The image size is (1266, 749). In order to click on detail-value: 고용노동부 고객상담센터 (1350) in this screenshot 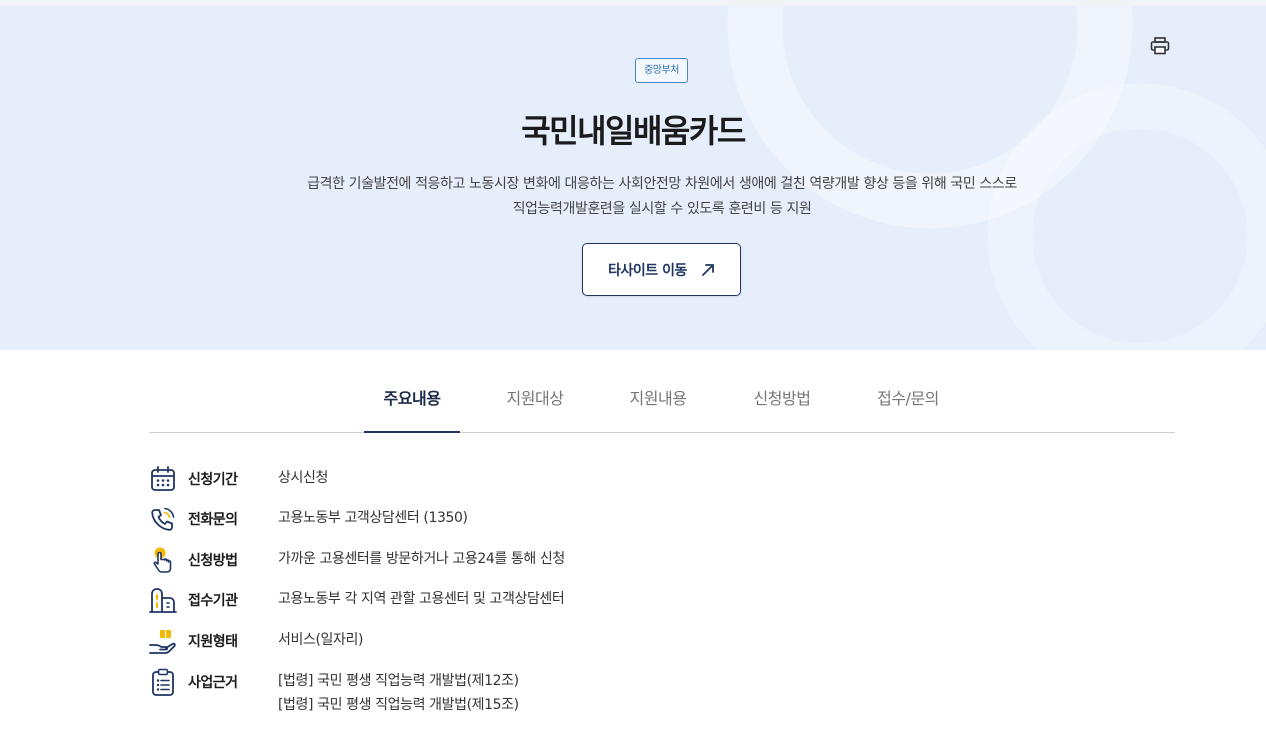, I will do `click(373, 518)`.